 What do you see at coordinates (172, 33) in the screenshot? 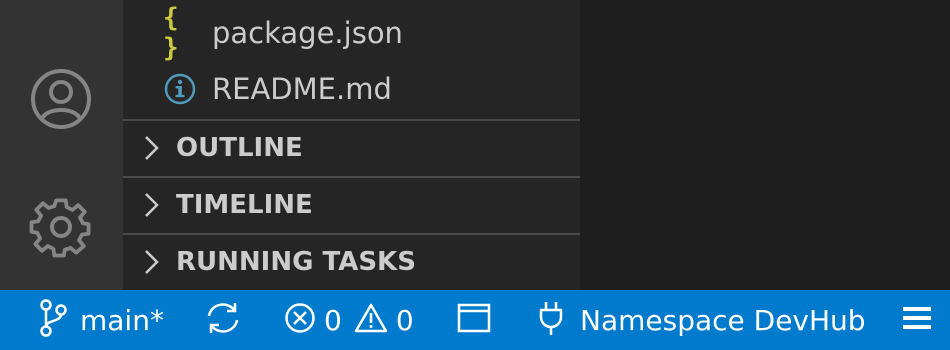
I see `json-braces-icon: { }` at bounding box center [172, 33].